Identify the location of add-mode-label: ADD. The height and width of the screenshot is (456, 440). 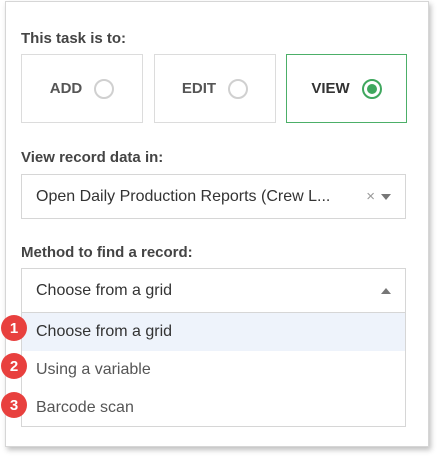
(66, 88).